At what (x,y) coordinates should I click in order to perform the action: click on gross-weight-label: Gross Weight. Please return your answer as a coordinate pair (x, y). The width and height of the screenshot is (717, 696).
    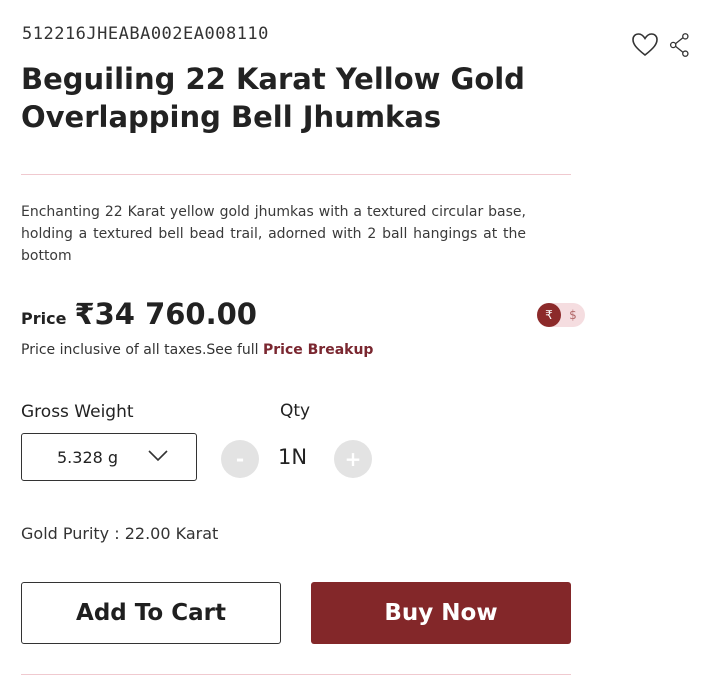
    Looking at the image, I should click on (77, 412).